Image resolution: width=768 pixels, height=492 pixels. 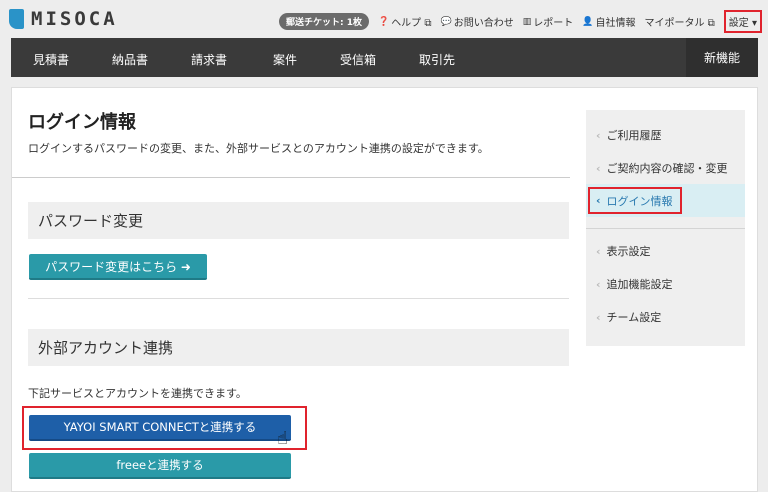 I want to click on sidebar-item-usage-history: ‹ ご利用履歴, so click(x=665, y=135).